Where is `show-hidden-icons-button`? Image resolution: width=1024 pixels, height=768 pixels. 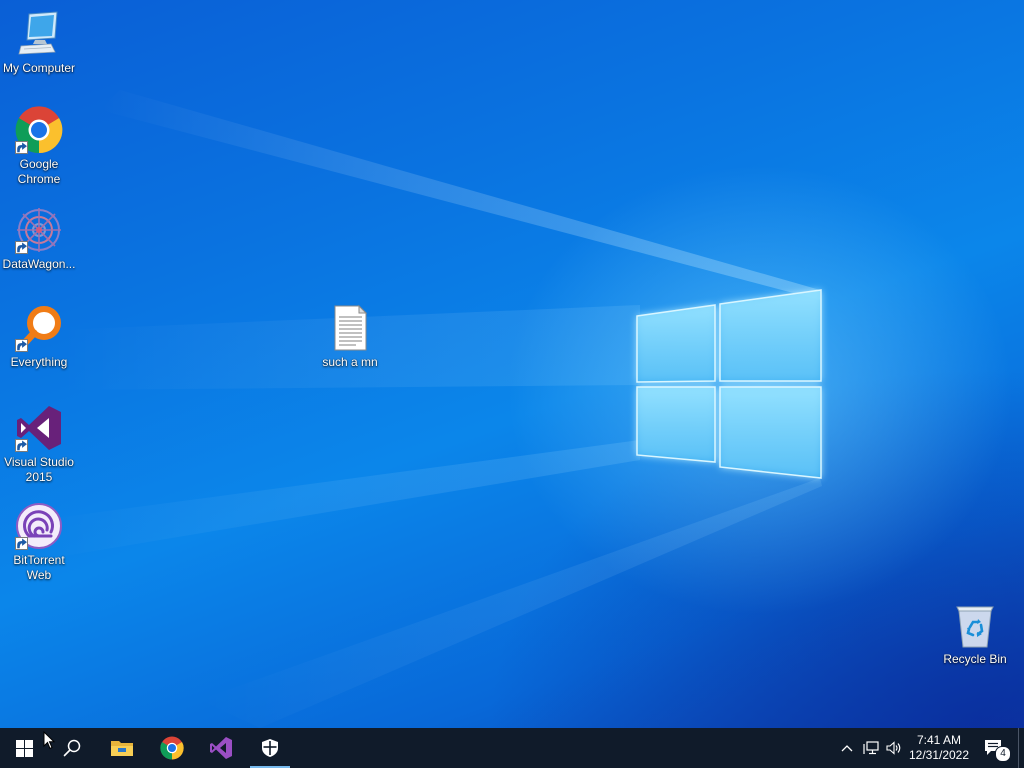 show-hidden-icons-button is located at coordinates (847, 748).